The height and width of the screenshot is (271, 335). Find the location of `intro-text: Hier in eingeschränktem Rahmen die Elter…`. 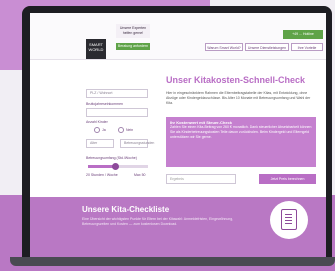

intro-text: Hier in eingeschränktem Rahmen die Elter… is located at coordinates (238, 98).